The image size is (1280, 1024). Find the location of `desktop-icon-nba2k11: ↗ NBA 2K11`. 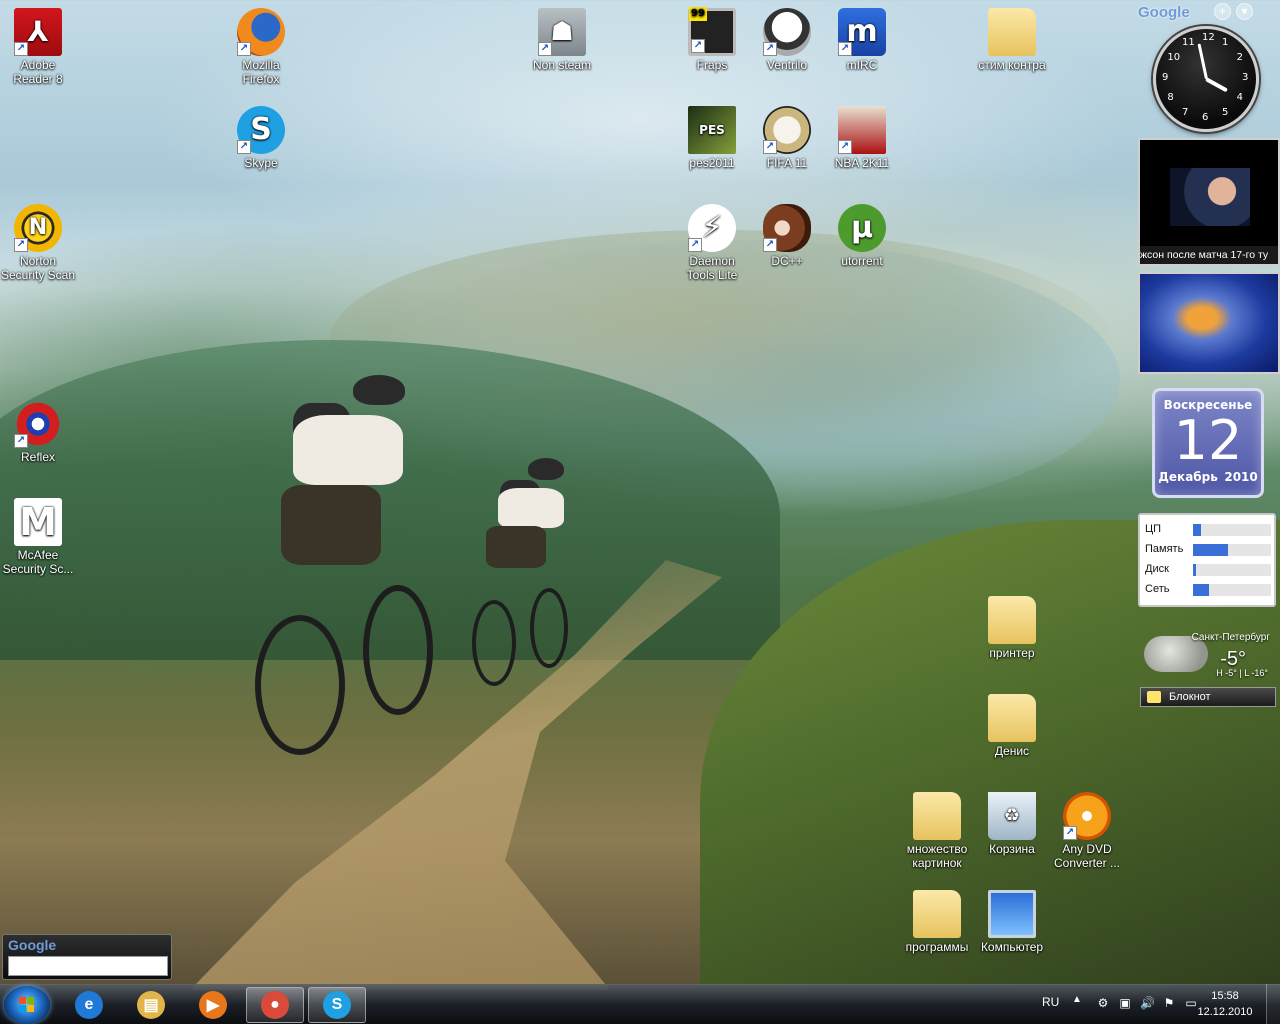

desktop-icon-nba2k11: ↗ NBA 2K11 is located at coordinates (862, 138).